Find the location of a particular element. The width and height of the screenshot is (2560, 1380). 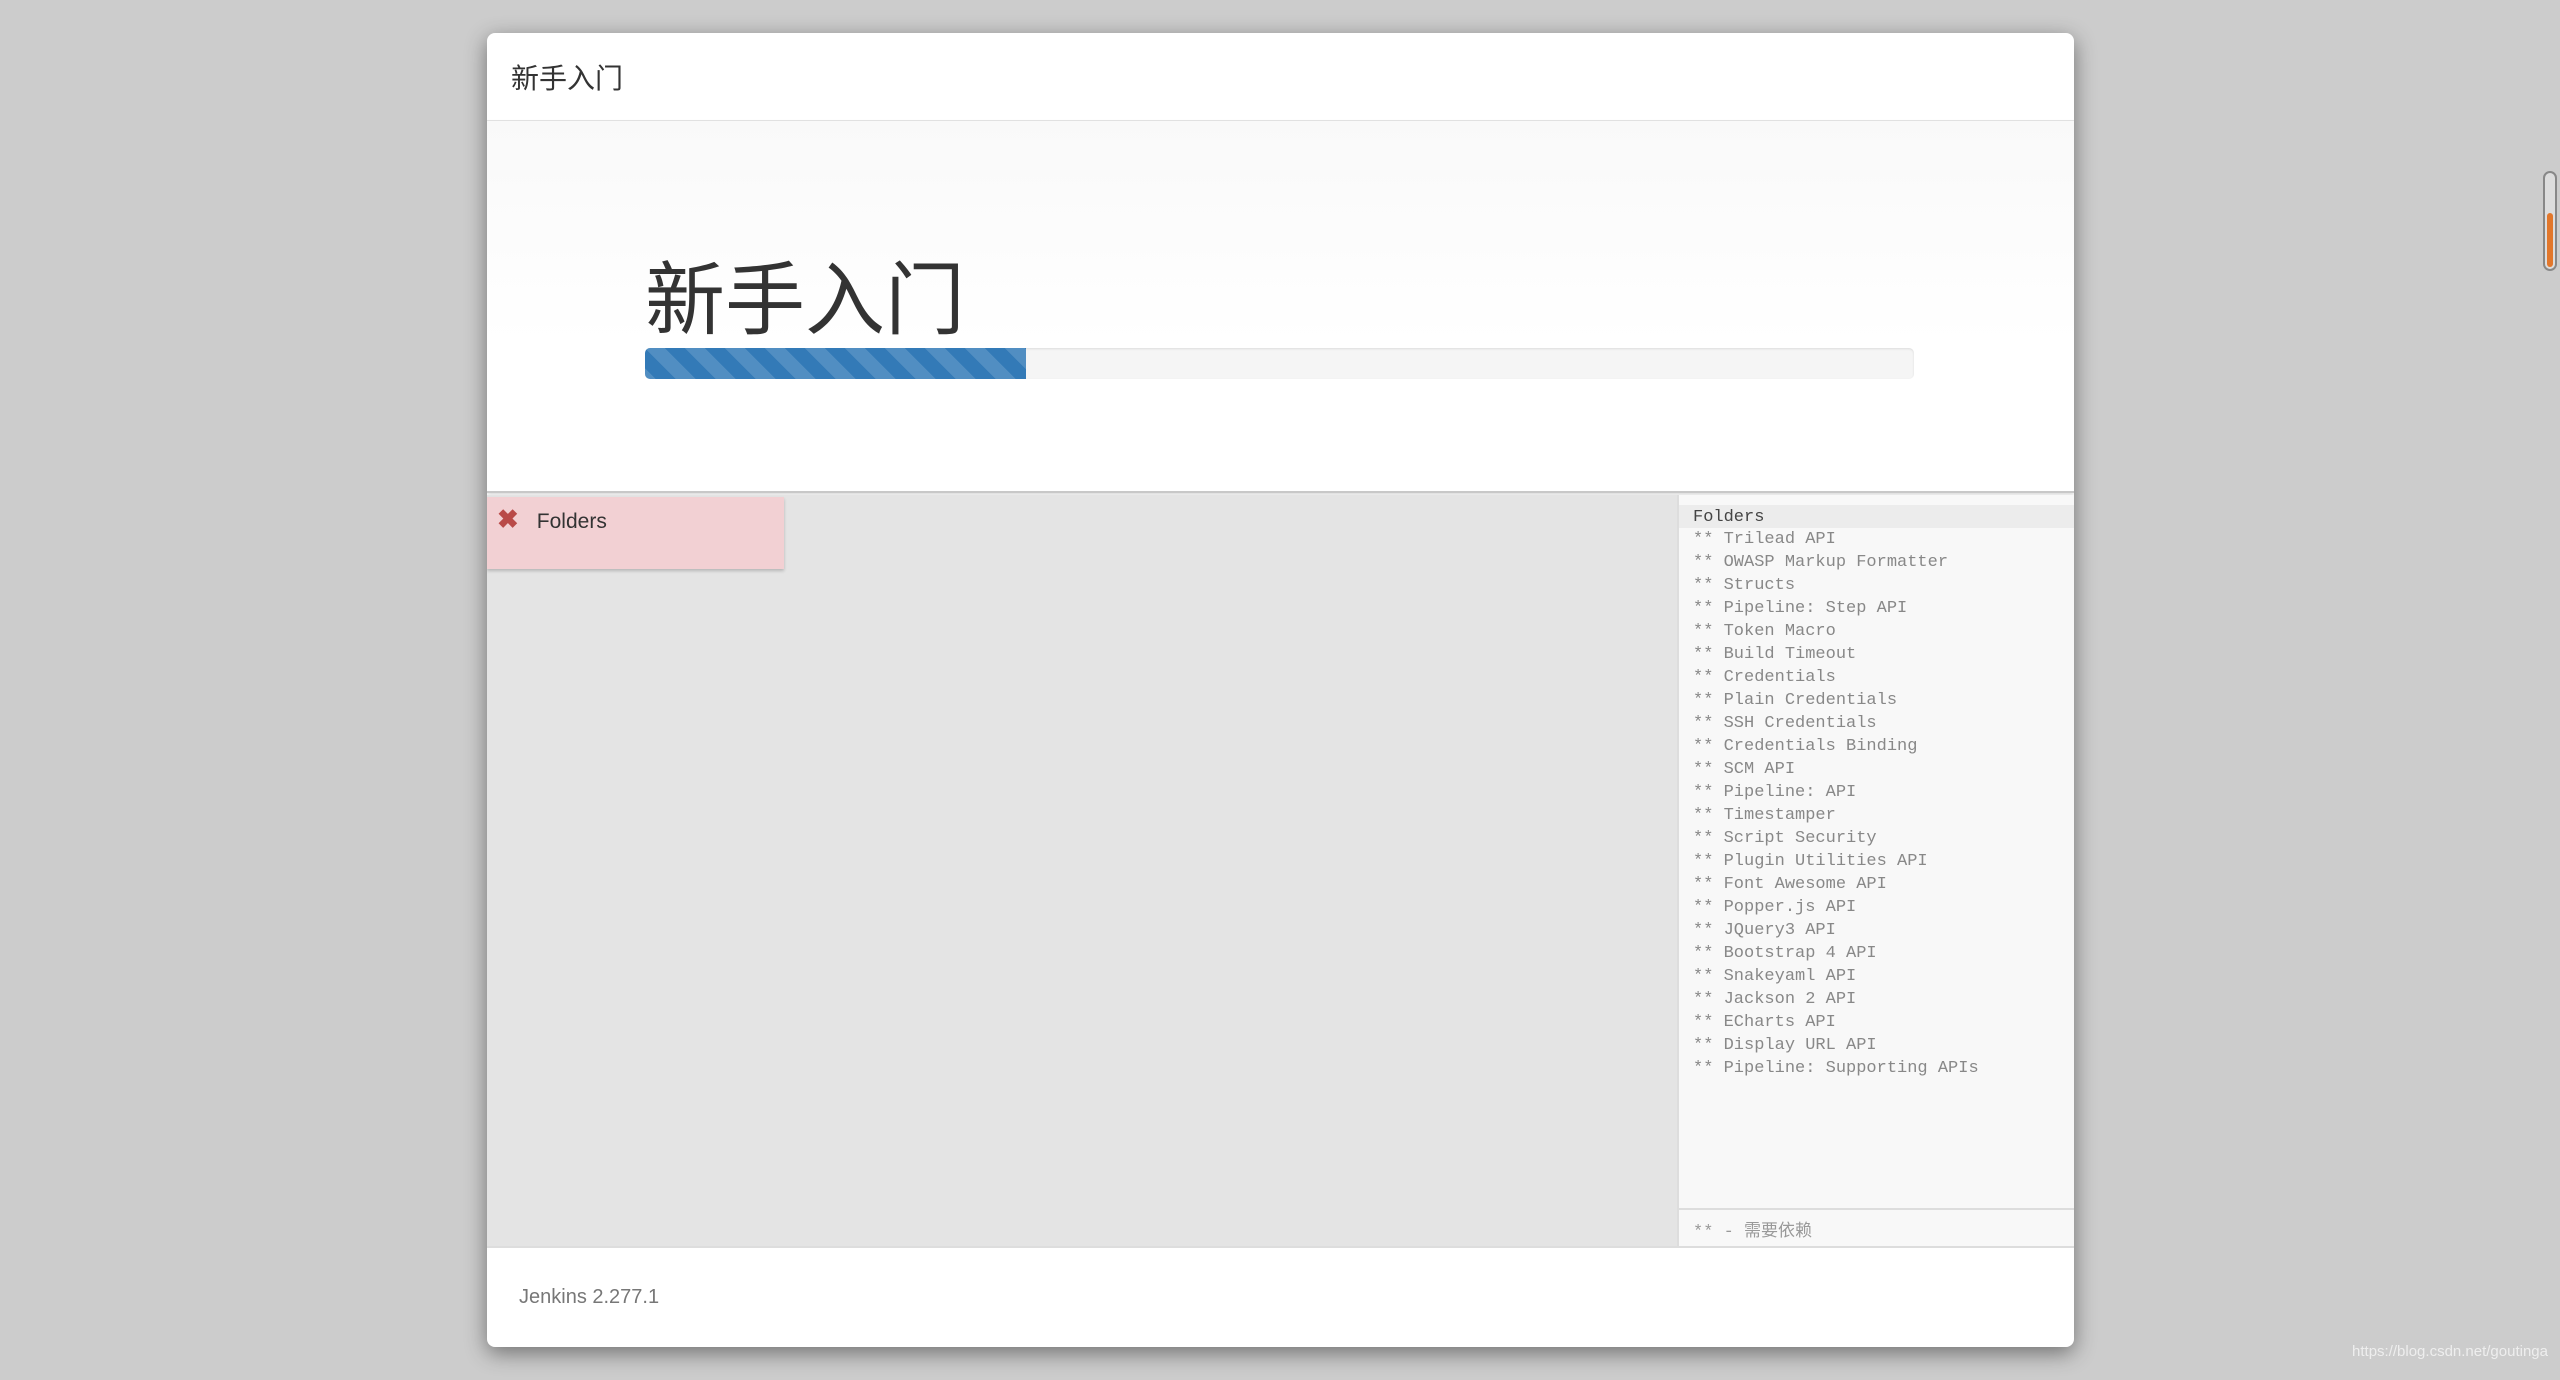

install-progress-bar is located at coordinates (1279, 363).